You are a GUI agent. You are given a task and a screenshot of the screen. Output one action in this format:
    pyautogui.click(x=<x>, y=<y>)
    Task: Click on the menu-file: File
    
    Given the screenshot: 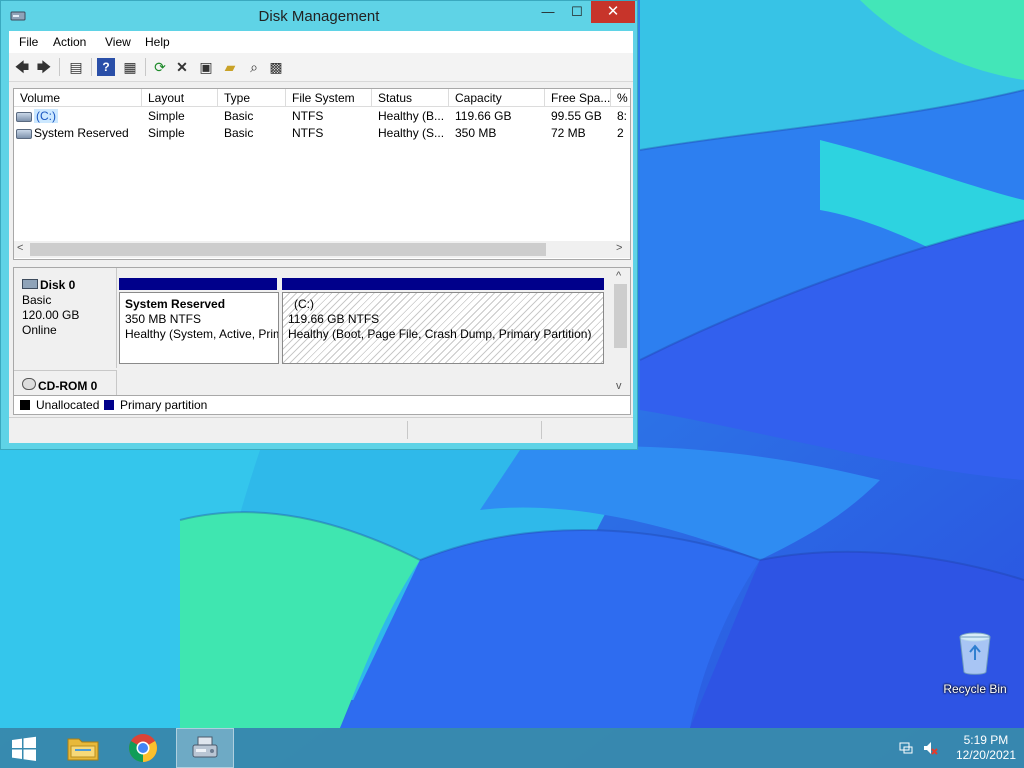 What is the action you would take?
    pyautogui.click(x=28, y=42)
    